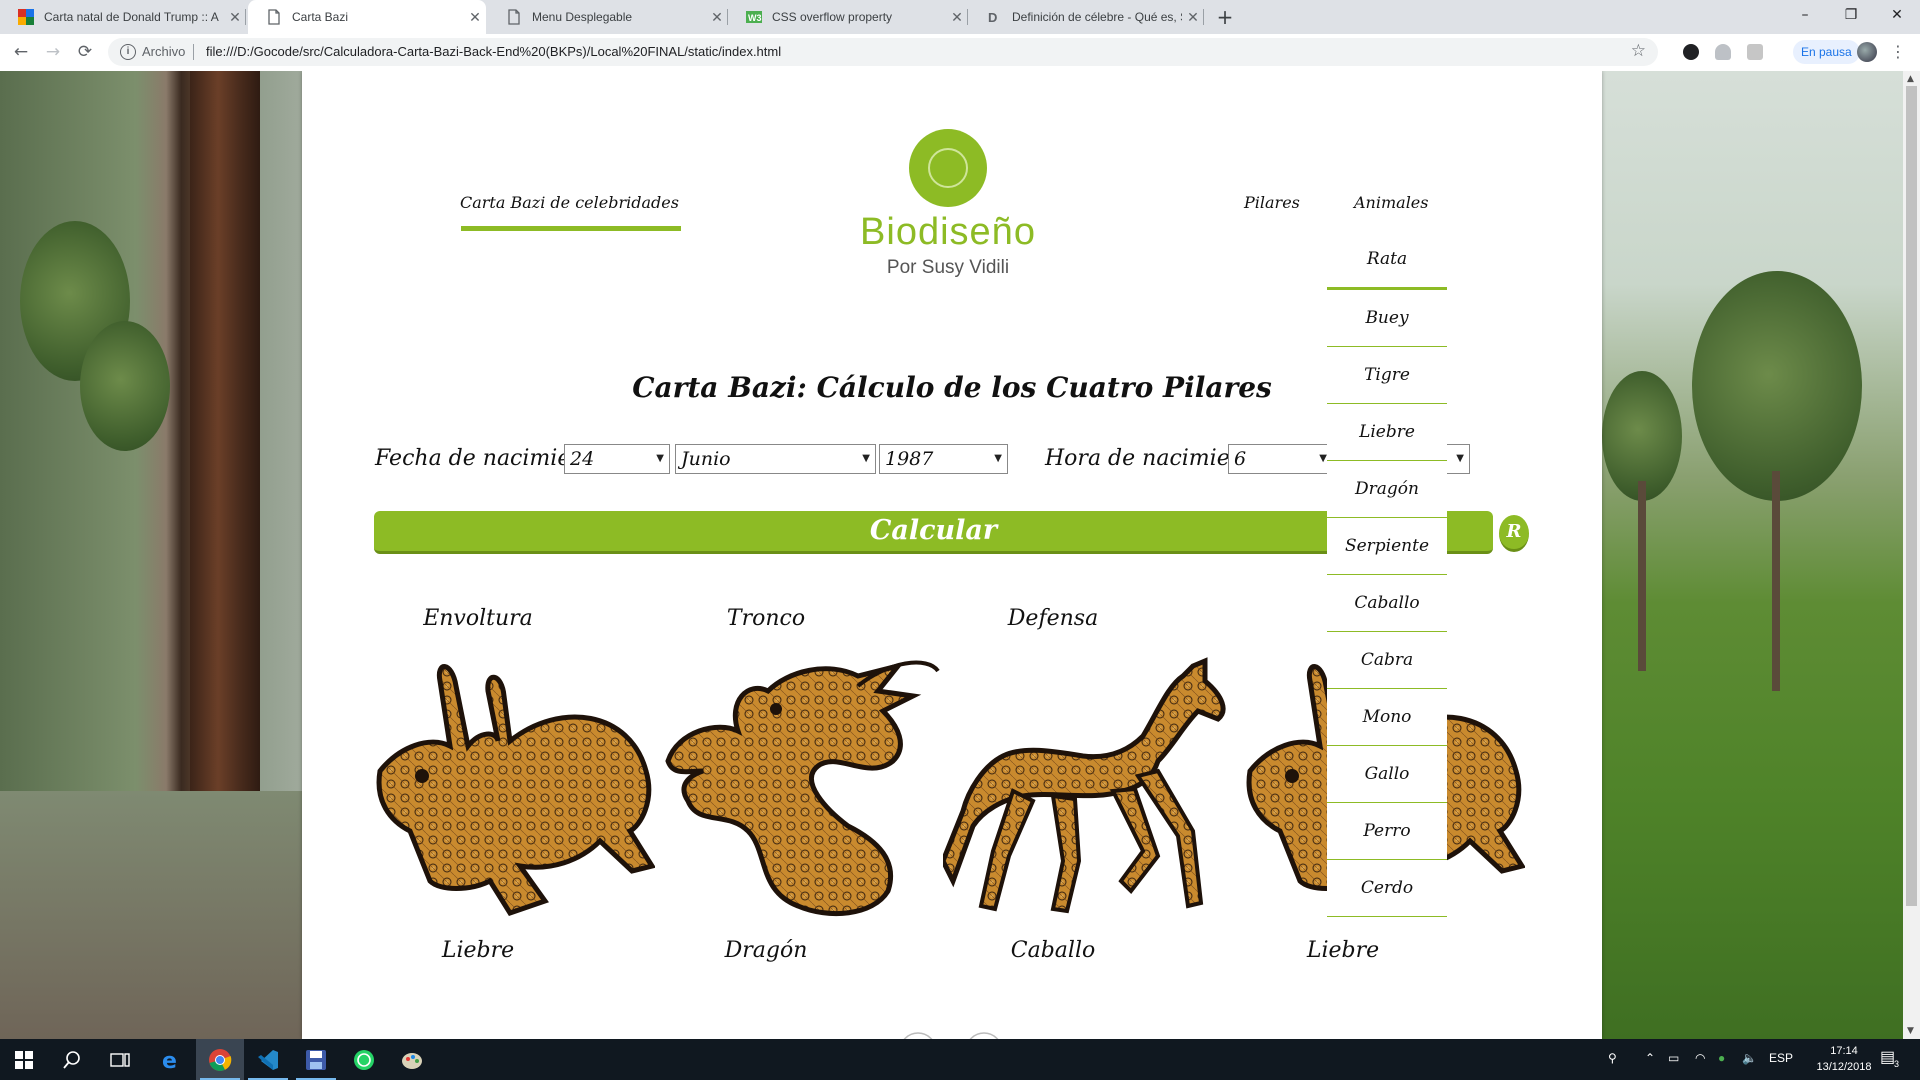 The image size is (1920, 1080). What do you see at coordinates (172, 1059) in the screenshot?
I see `edge-icon: e` at bounding box center [172, 1059].